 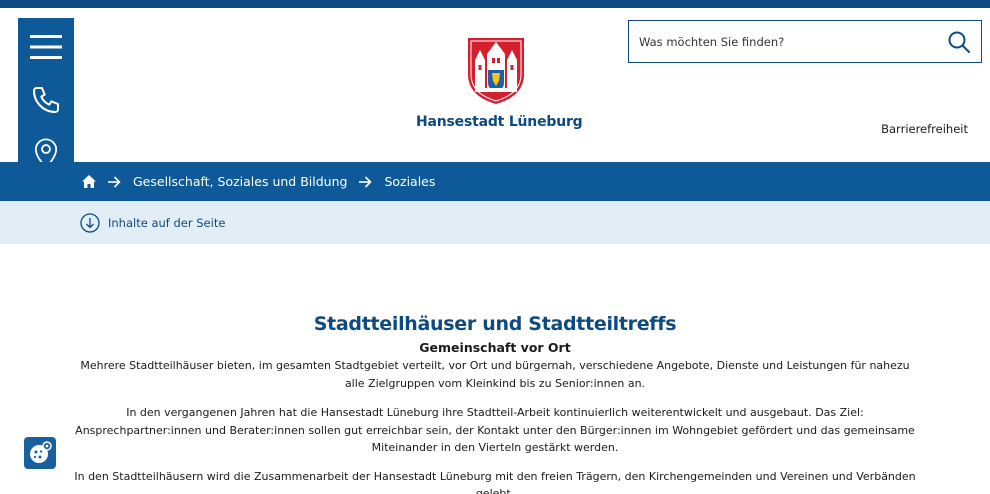 I want to click on menu-button, so click(x=46, y=47).